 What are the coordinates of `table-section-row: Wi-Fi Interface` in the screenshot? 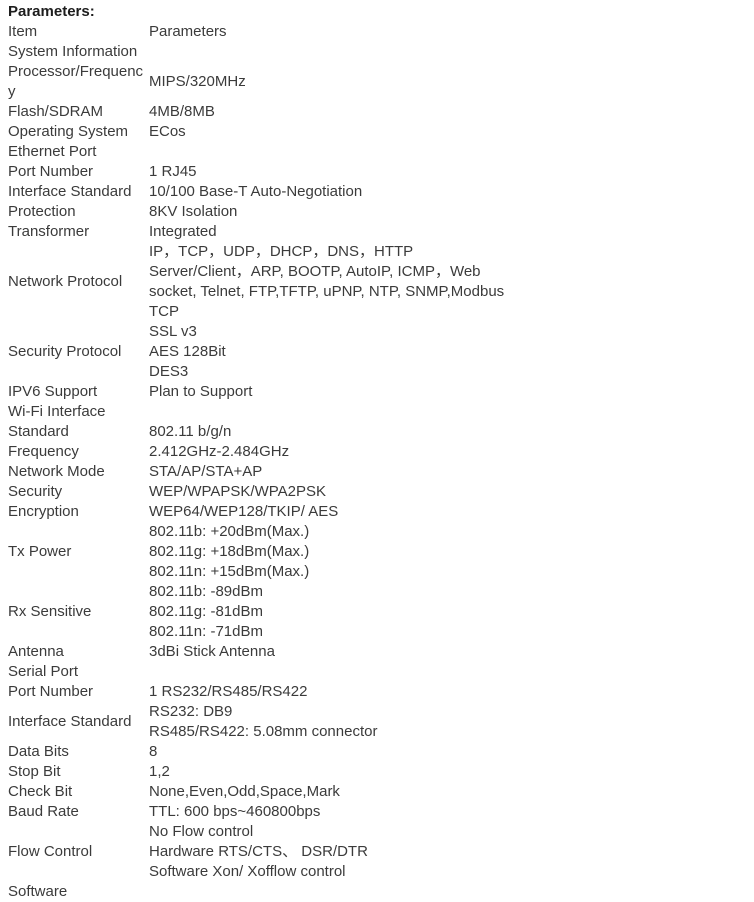 It's located at (378, 412).